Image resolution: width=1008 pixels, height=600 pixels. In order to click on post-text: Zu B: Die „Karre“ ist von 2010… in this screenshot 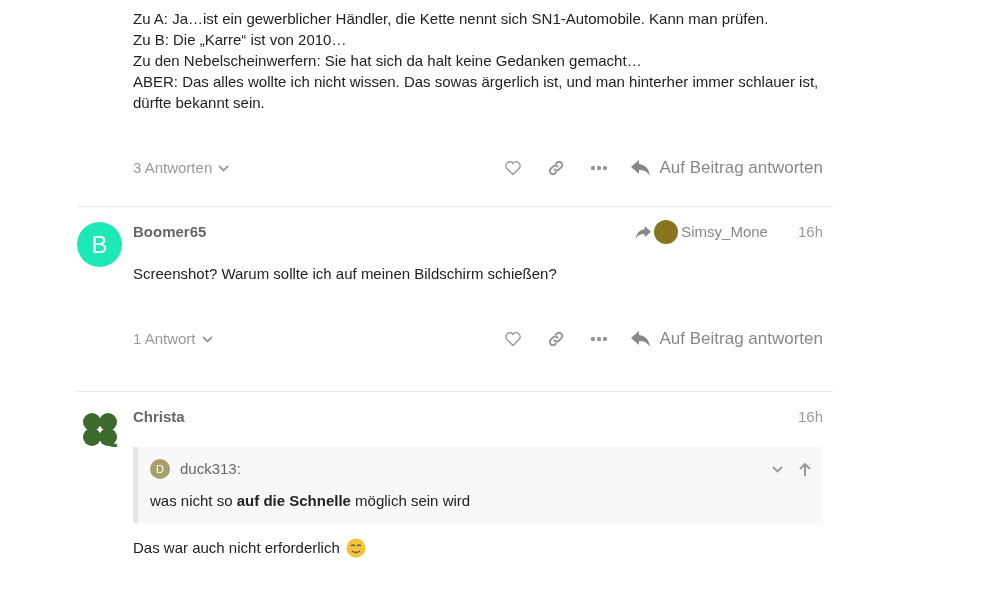, I will do `click(240, 40)`.